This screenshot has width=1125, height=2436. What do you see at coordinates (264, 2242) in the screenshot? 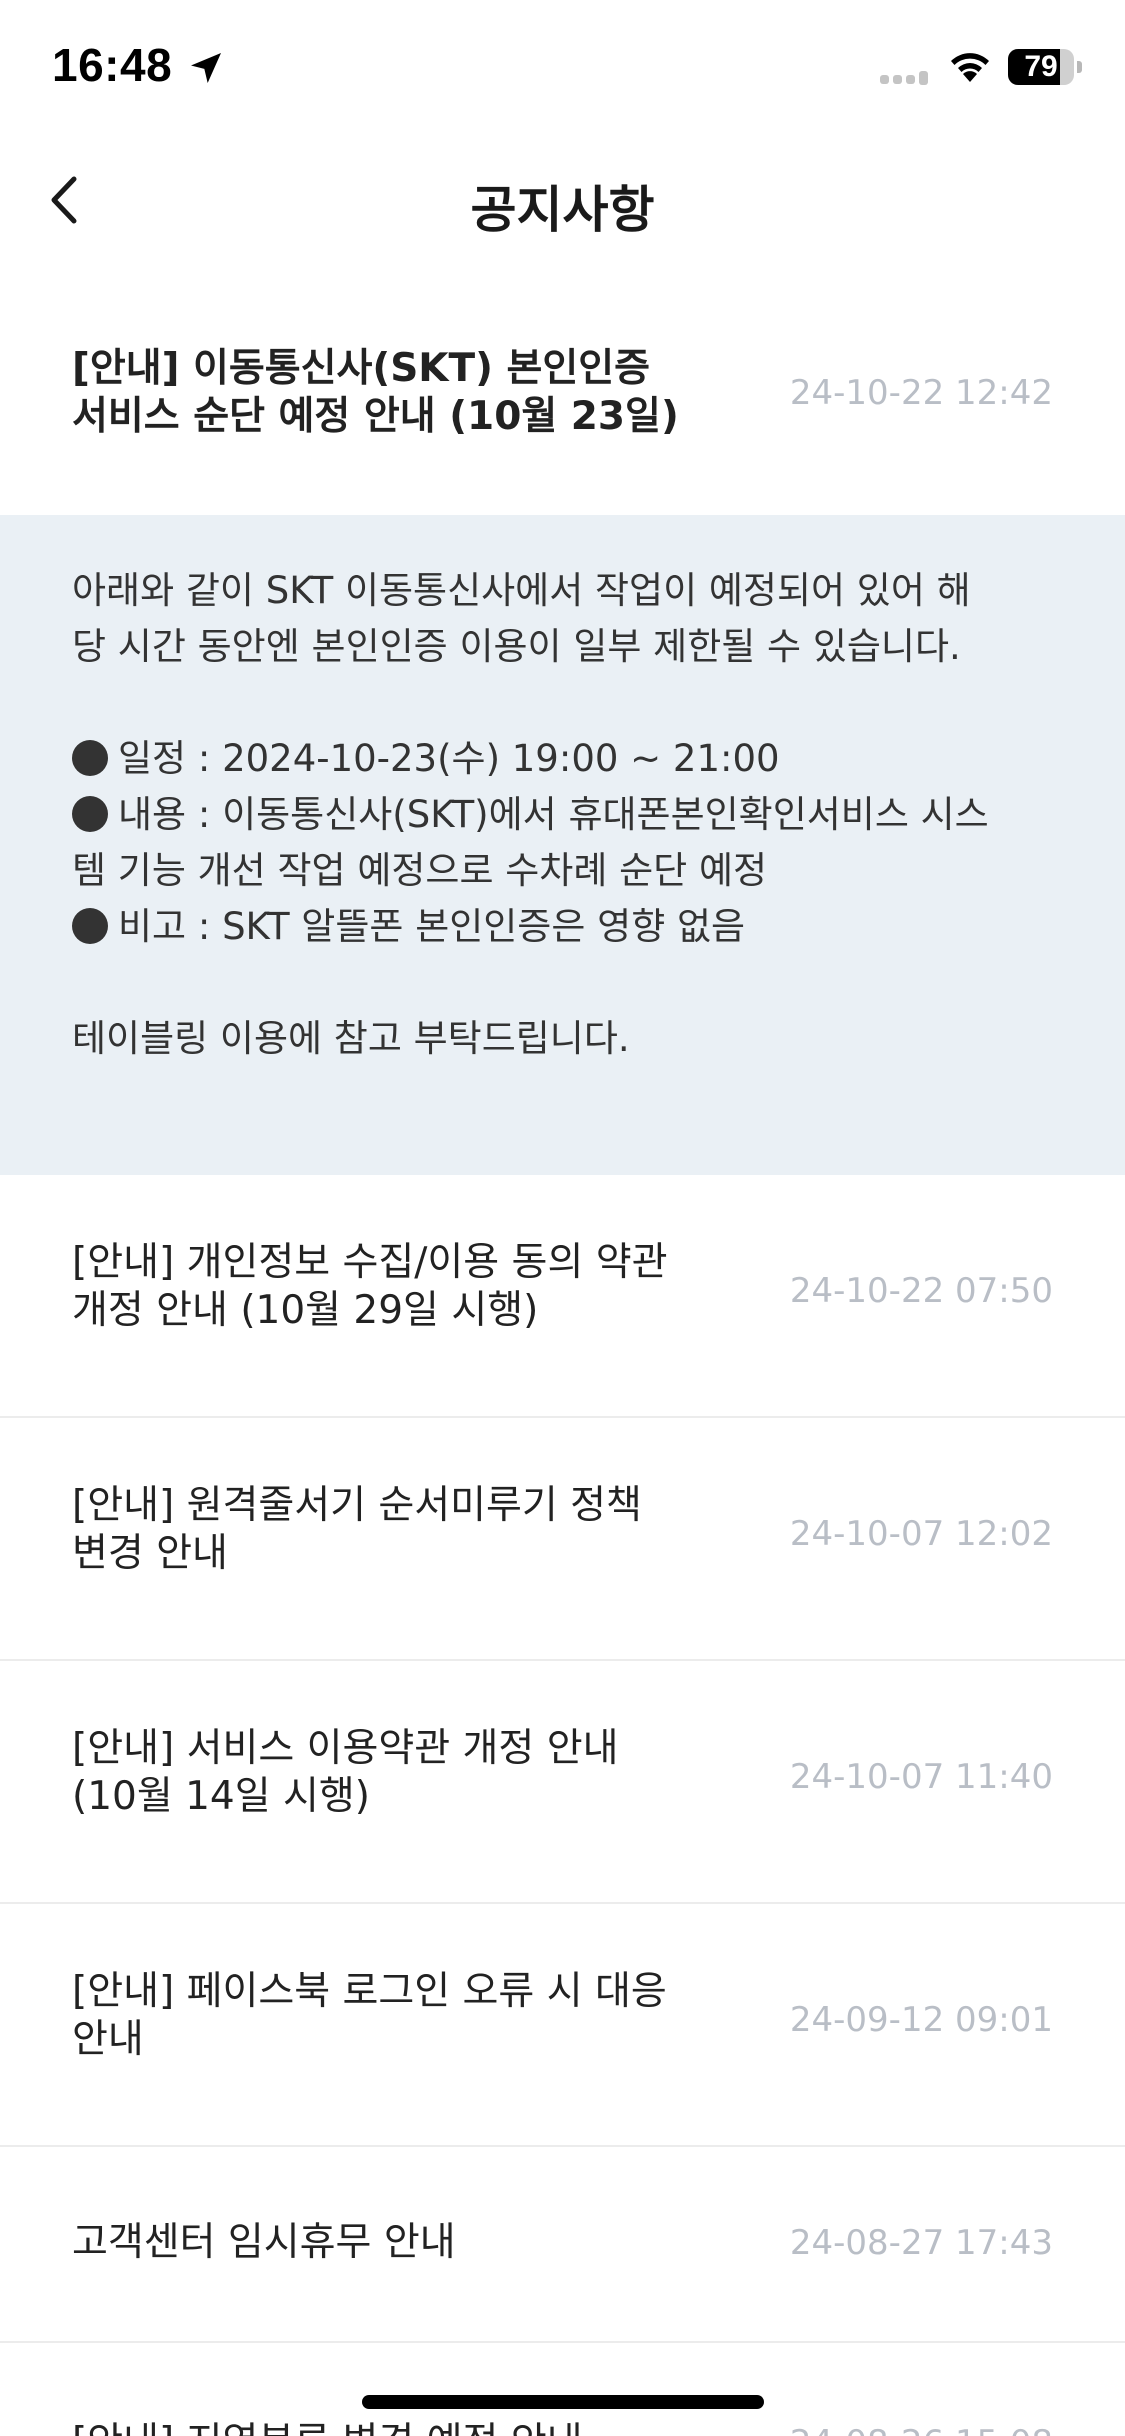
I see `notice-title-line1: 고객센터 임시휴무 안내` at bounding box center [264, 2242].